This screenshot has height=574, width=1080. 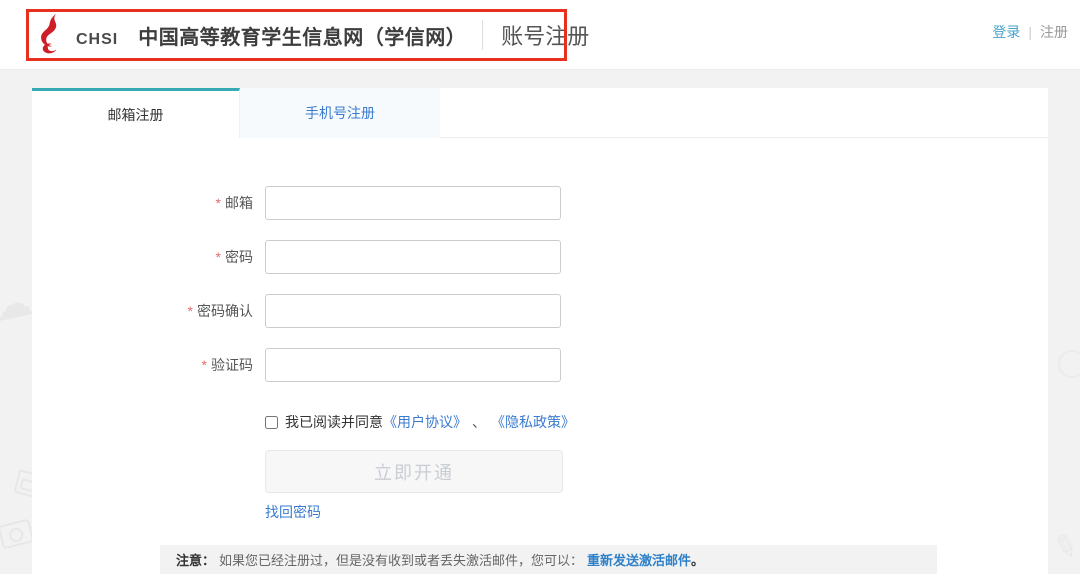 I want to click on logo-group: CHSI 中国高等教育学生信息网（学信网） 账号注册, so click(x=312, y=35).